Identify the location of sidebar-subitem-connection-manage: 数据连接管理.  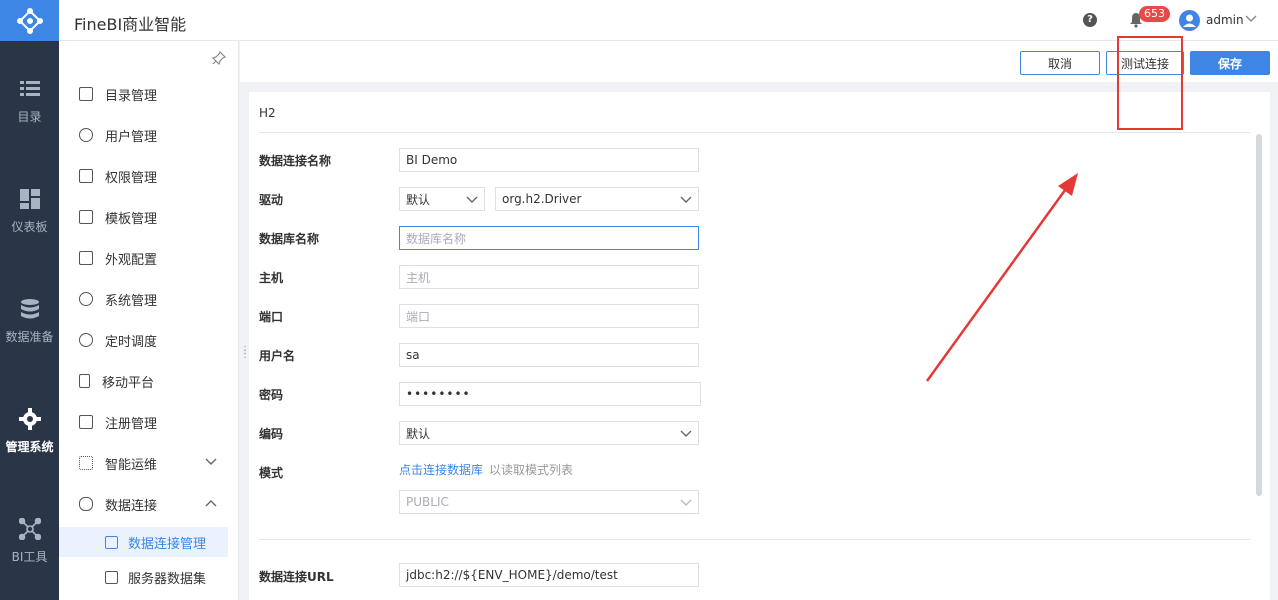
(143, 542).